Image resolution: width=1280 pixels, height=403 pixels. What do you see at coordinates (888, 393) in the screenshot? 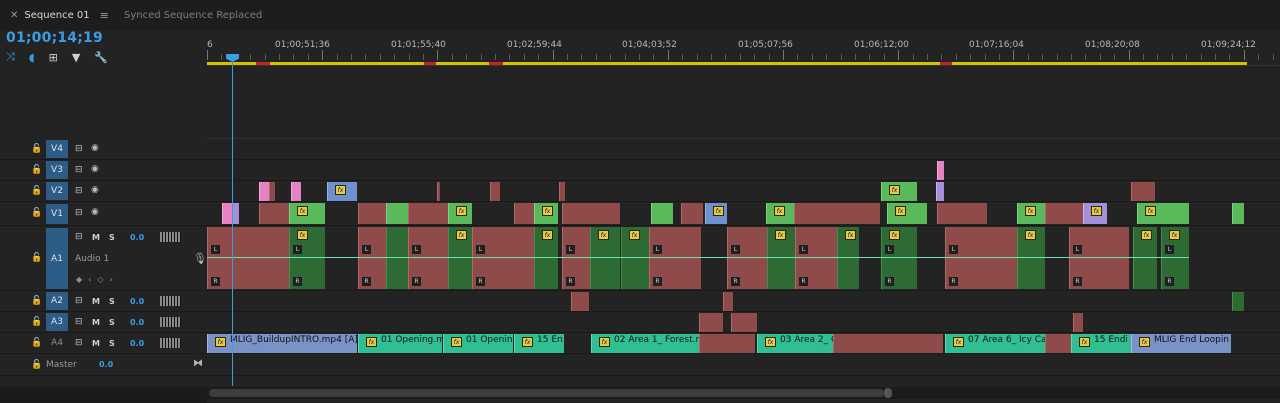
I see `scrollbar-handle` at bounding box center [888, 393].